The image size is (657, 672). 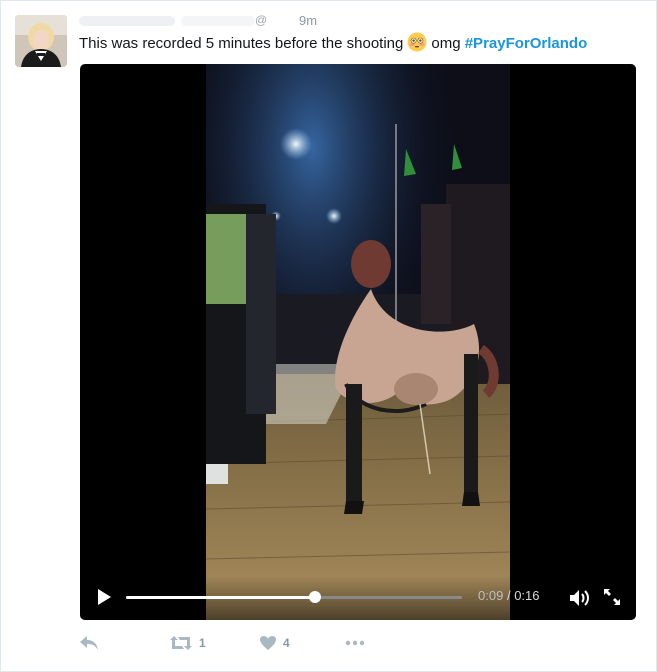 I want to click on author-name-redacted, so click(x=127, y=21).